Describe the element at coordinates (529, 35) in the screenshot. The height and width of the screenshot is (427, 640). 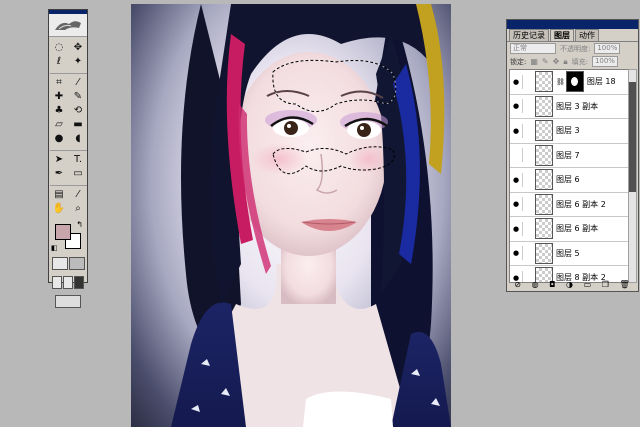
I see `tab-history: 历史记录` at that location.